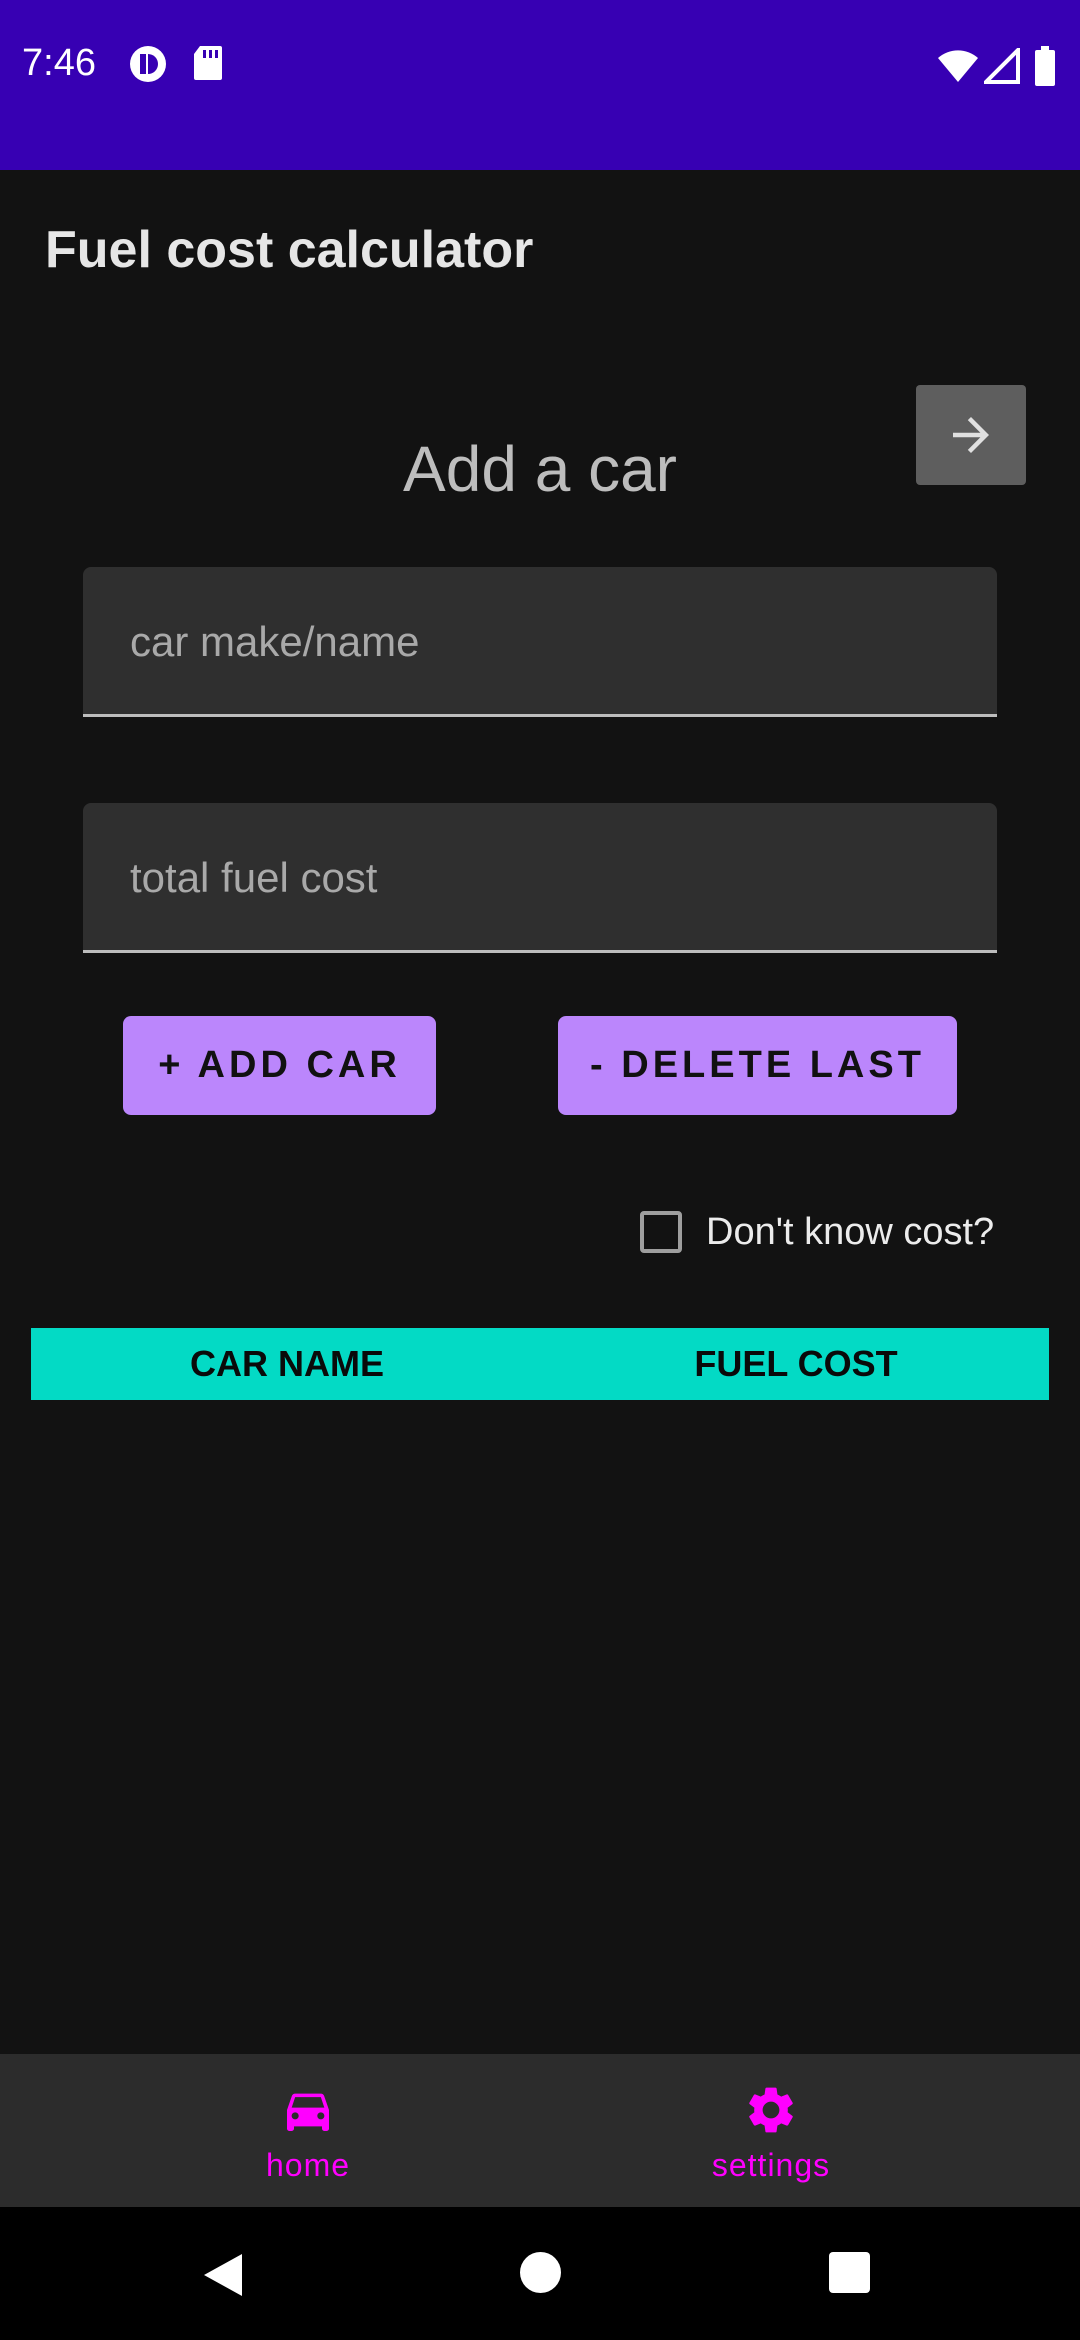 Image resolution: width=1080 pixels, height=2340 pixels. What do you see at coordinates (148, 66) in the screenshot?
I see `app-notification-icon` at bounding box center [148, 66].